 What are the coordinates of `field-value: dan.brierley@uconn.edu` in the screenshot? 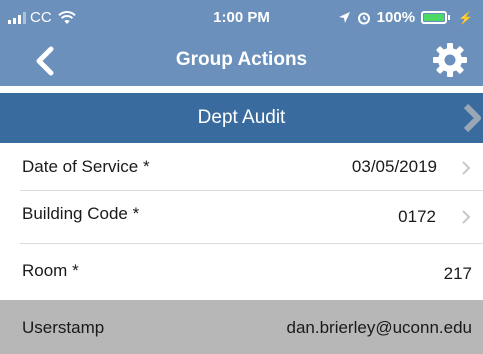 It's located at (379, 327).